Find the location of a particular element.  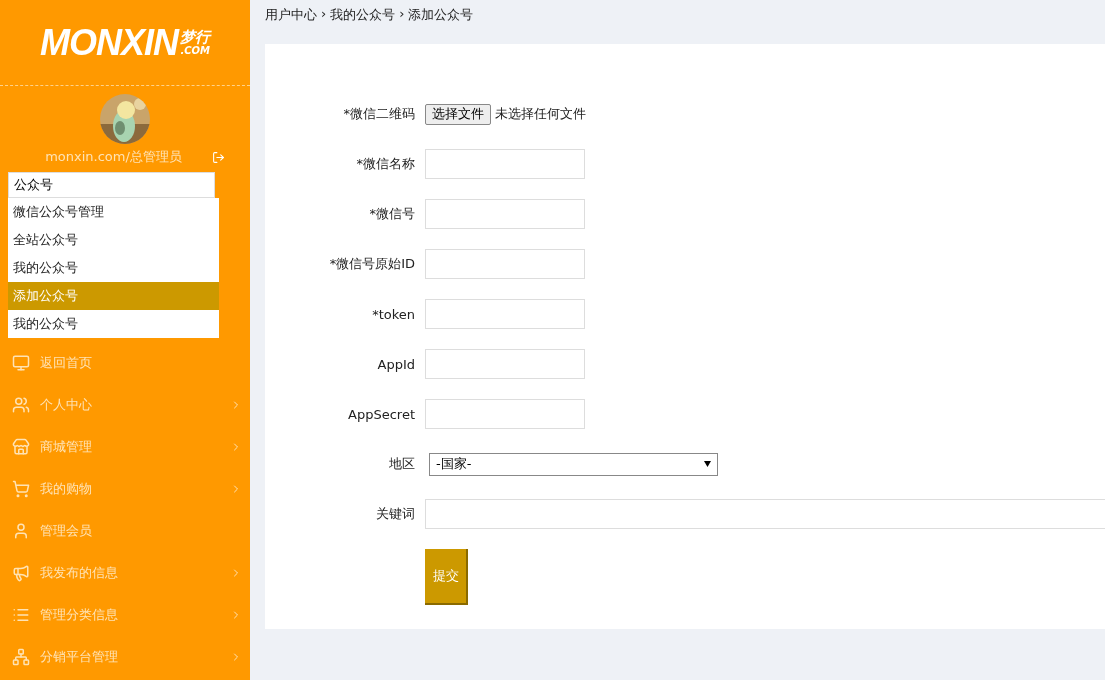

cart-icon is located at coordinates (21, 489).